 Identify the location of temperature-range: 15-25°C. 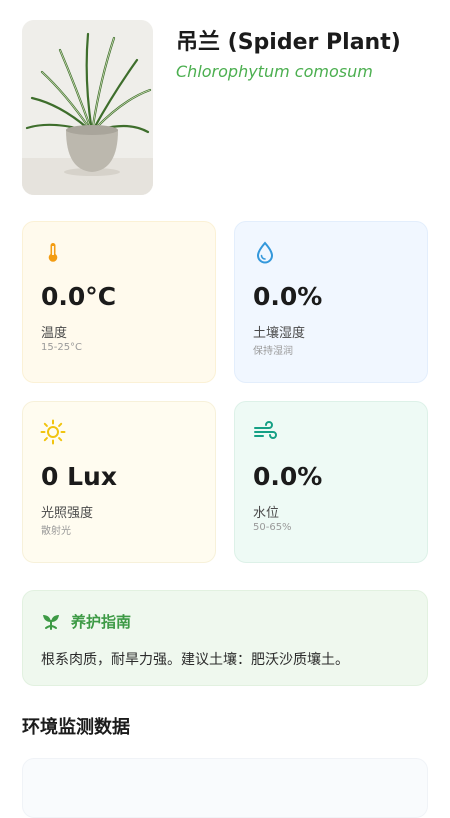
(62, 347).